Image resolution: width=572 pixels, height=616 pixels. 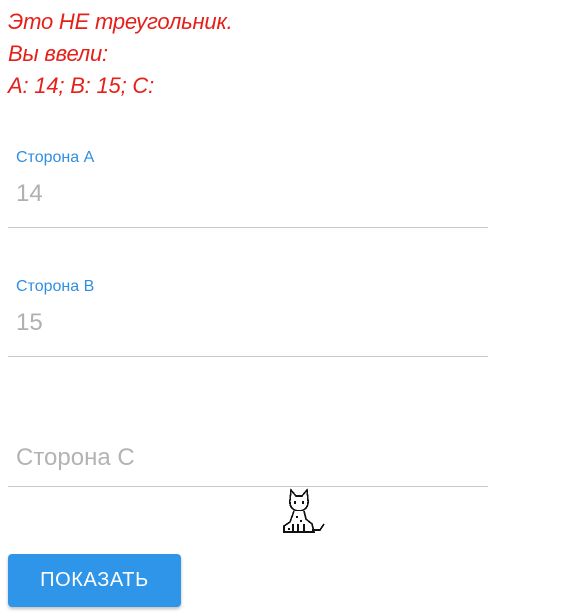 What do you see at coordinates (75, 458) in the screenshot?
I see `side-c-input: Сторона C` at bounding box center [75, 458].